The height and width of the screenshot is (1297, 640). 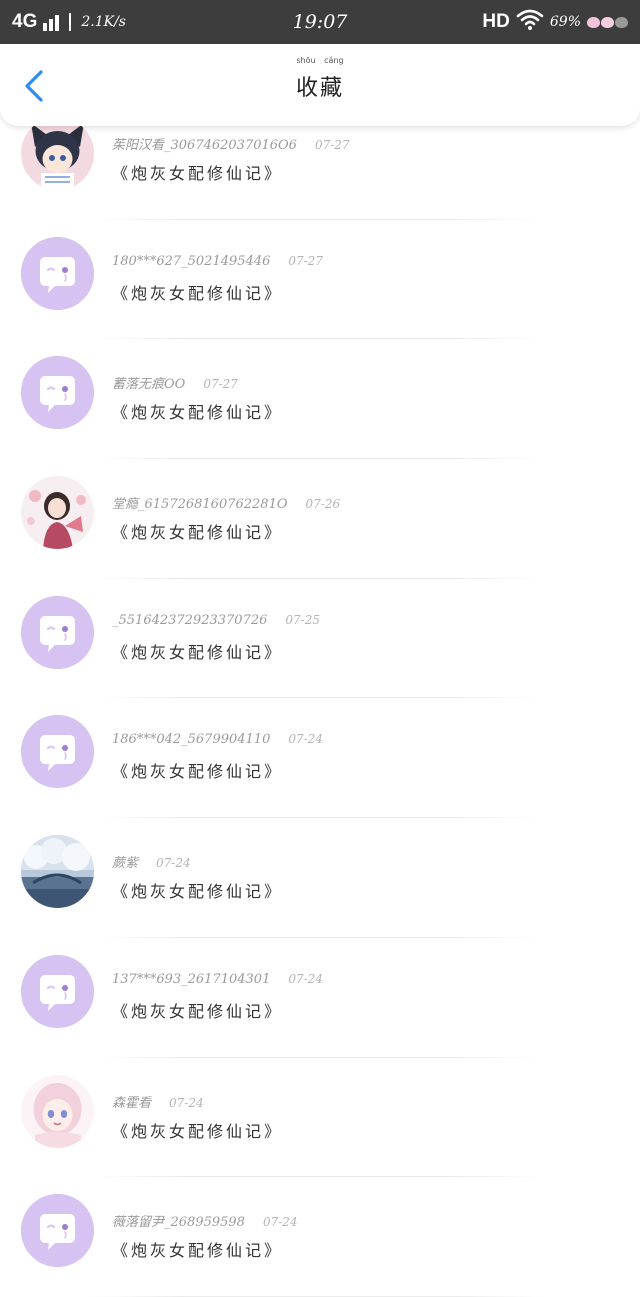 What do you see at coordinates (302, 619) in the screenshot?
I see `date: 07-25` at bounding box center [302, 619].